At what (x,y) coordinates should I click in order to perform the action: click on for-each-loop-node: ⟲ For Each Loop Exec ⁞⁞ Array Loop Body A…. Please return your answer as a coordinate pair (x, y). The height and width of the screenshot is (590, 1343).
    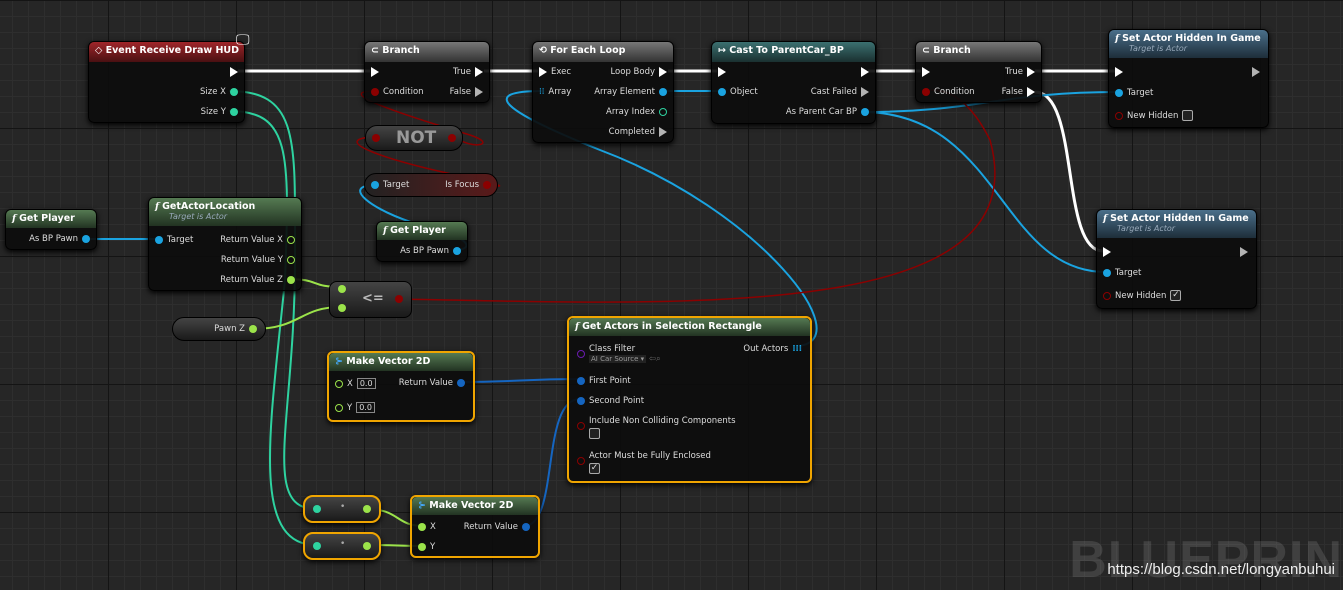
    Looking at the image, I should click on (603, 92).